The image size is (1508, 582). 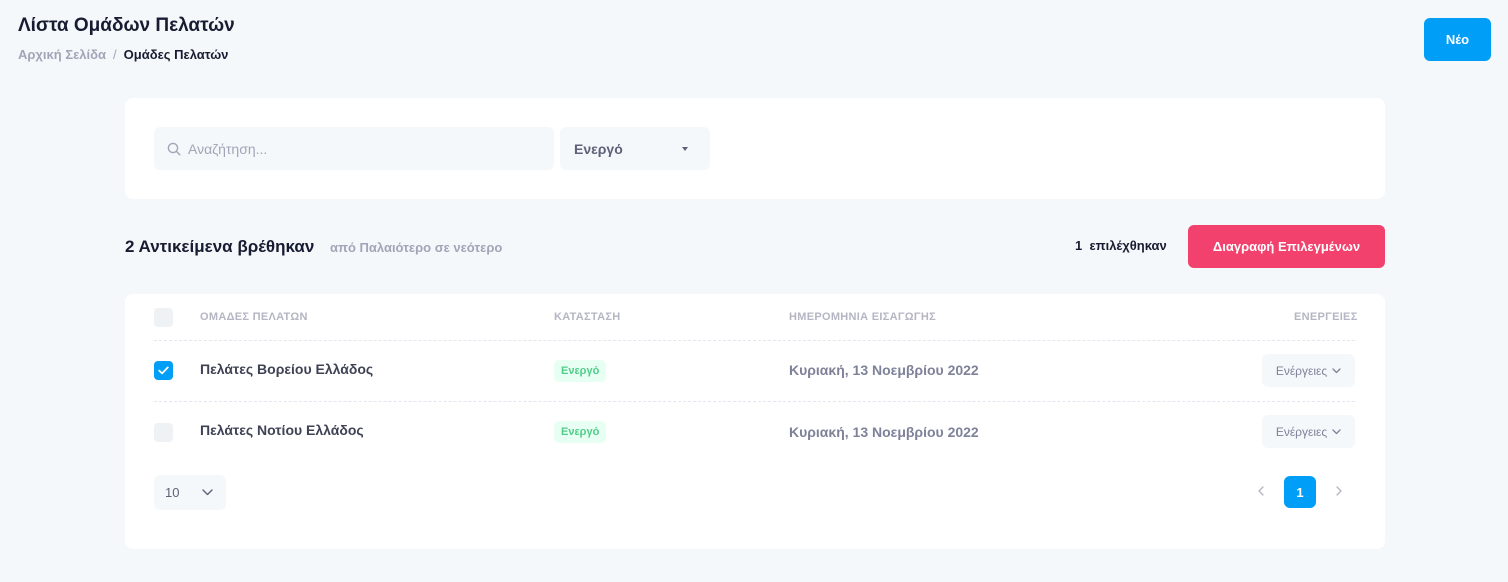 What do you see at coordinates (862, 317) in the screenshot?
I see `column-header-date: ΗΜΕΡΟΜΗΝΙΑ ΕΙΣΑΓΩΓΗΣ` at bounding box center [862, 317].